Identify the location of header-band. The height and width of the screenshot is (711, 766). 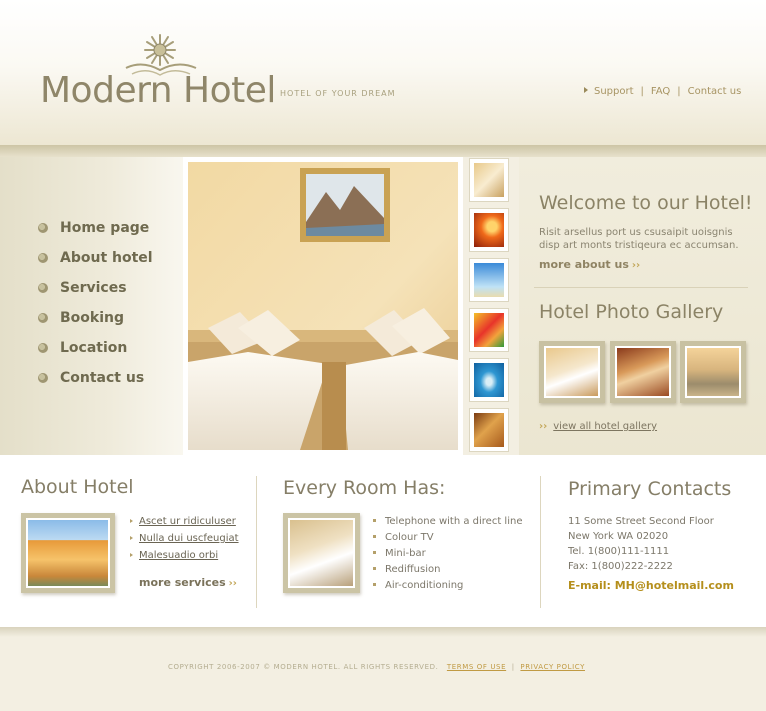
(383, 151).